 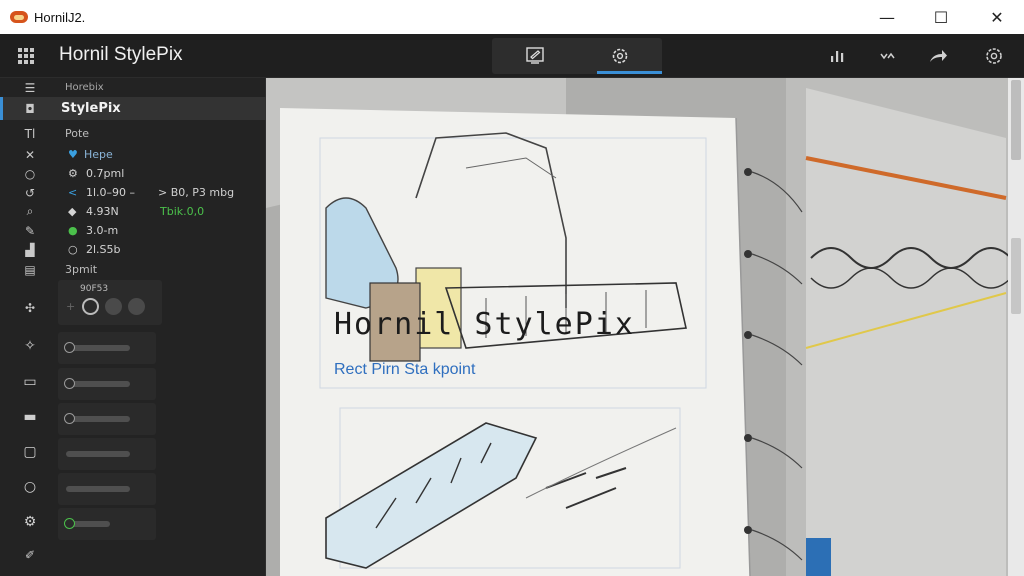 What do you see at coordinates (133, 211) in the screenshot?
I see `sidebar-prop-row: ⌕ ◆ 4.93N Tbik.0,0` at bounding box center [133, 211].